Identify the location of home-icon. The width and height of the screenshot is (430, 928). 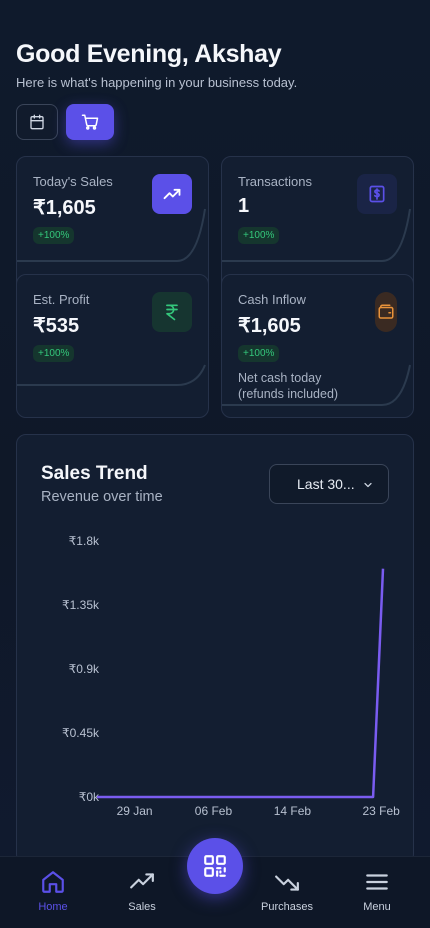
(53, 882).